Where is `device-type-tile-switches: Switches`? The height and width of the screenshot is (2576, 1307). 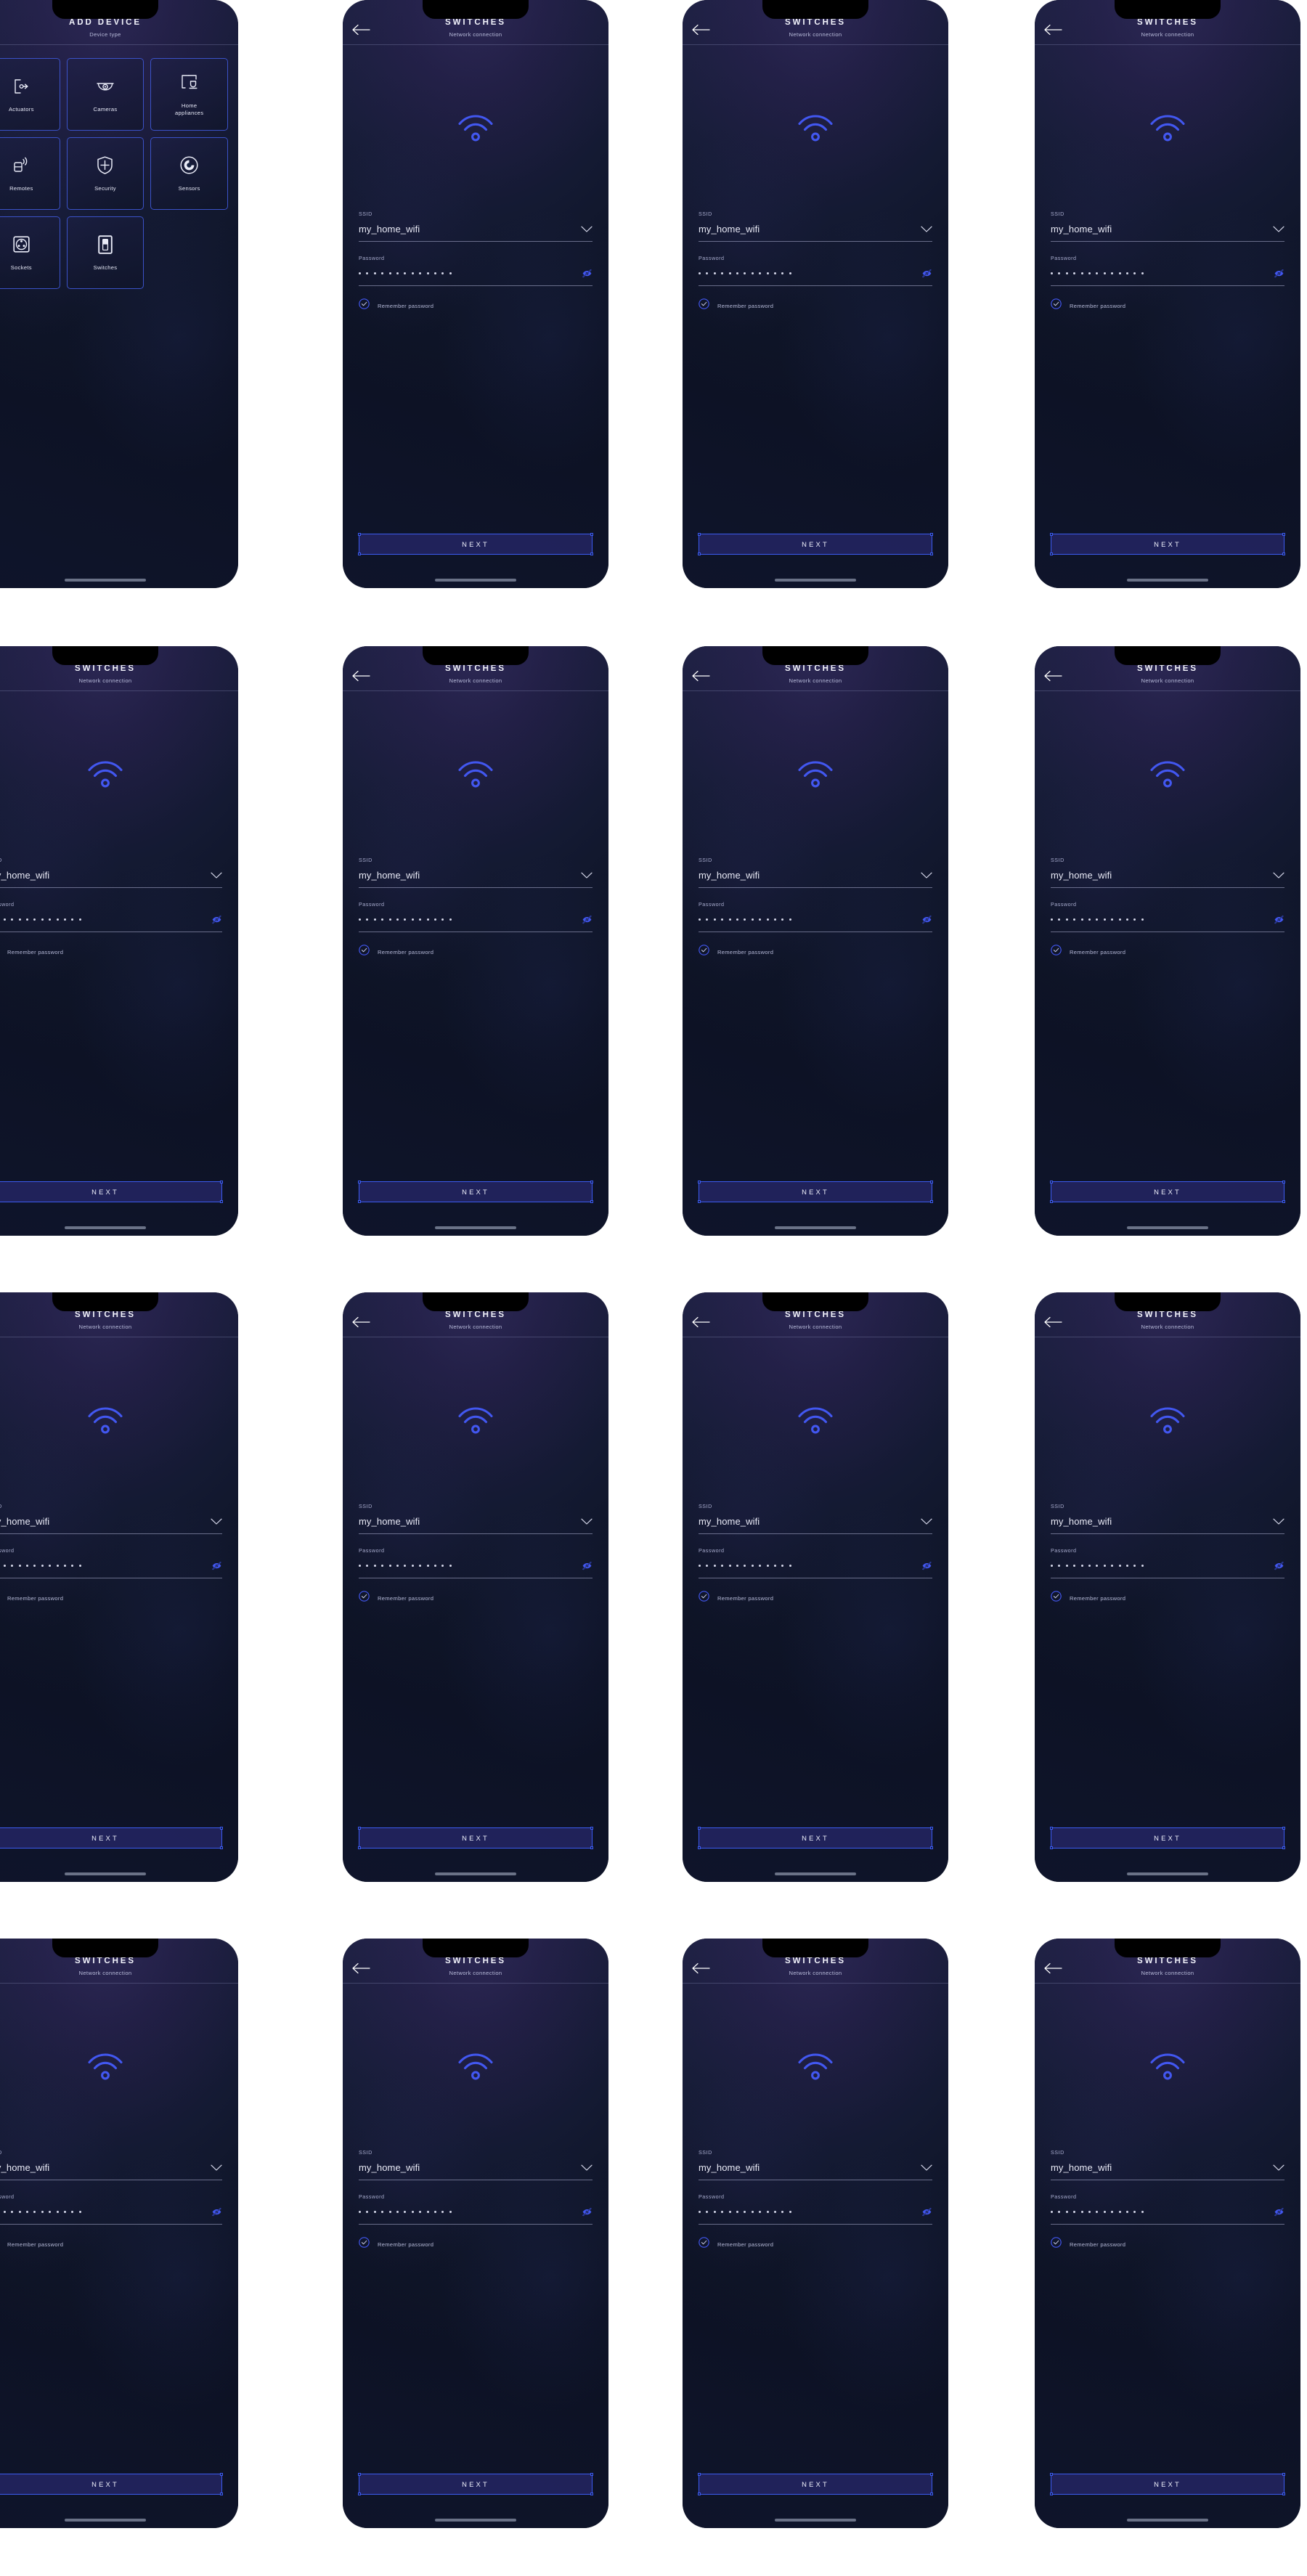
device-type-tile-switches: Switches is located at coordinates (105, 252).